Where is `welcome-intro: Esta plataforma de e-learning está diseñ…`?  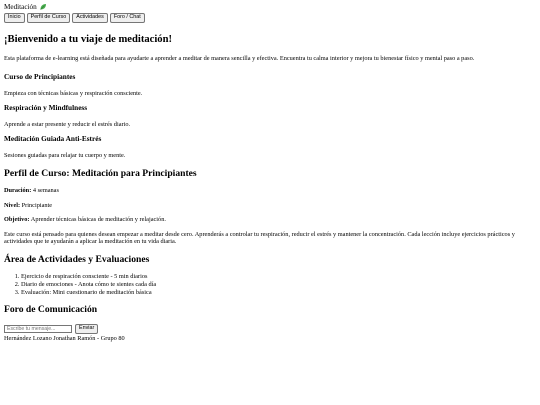
welcome-intro: Esta plataforma de e-learning está diseñ… is located at coordinates (239, 59).